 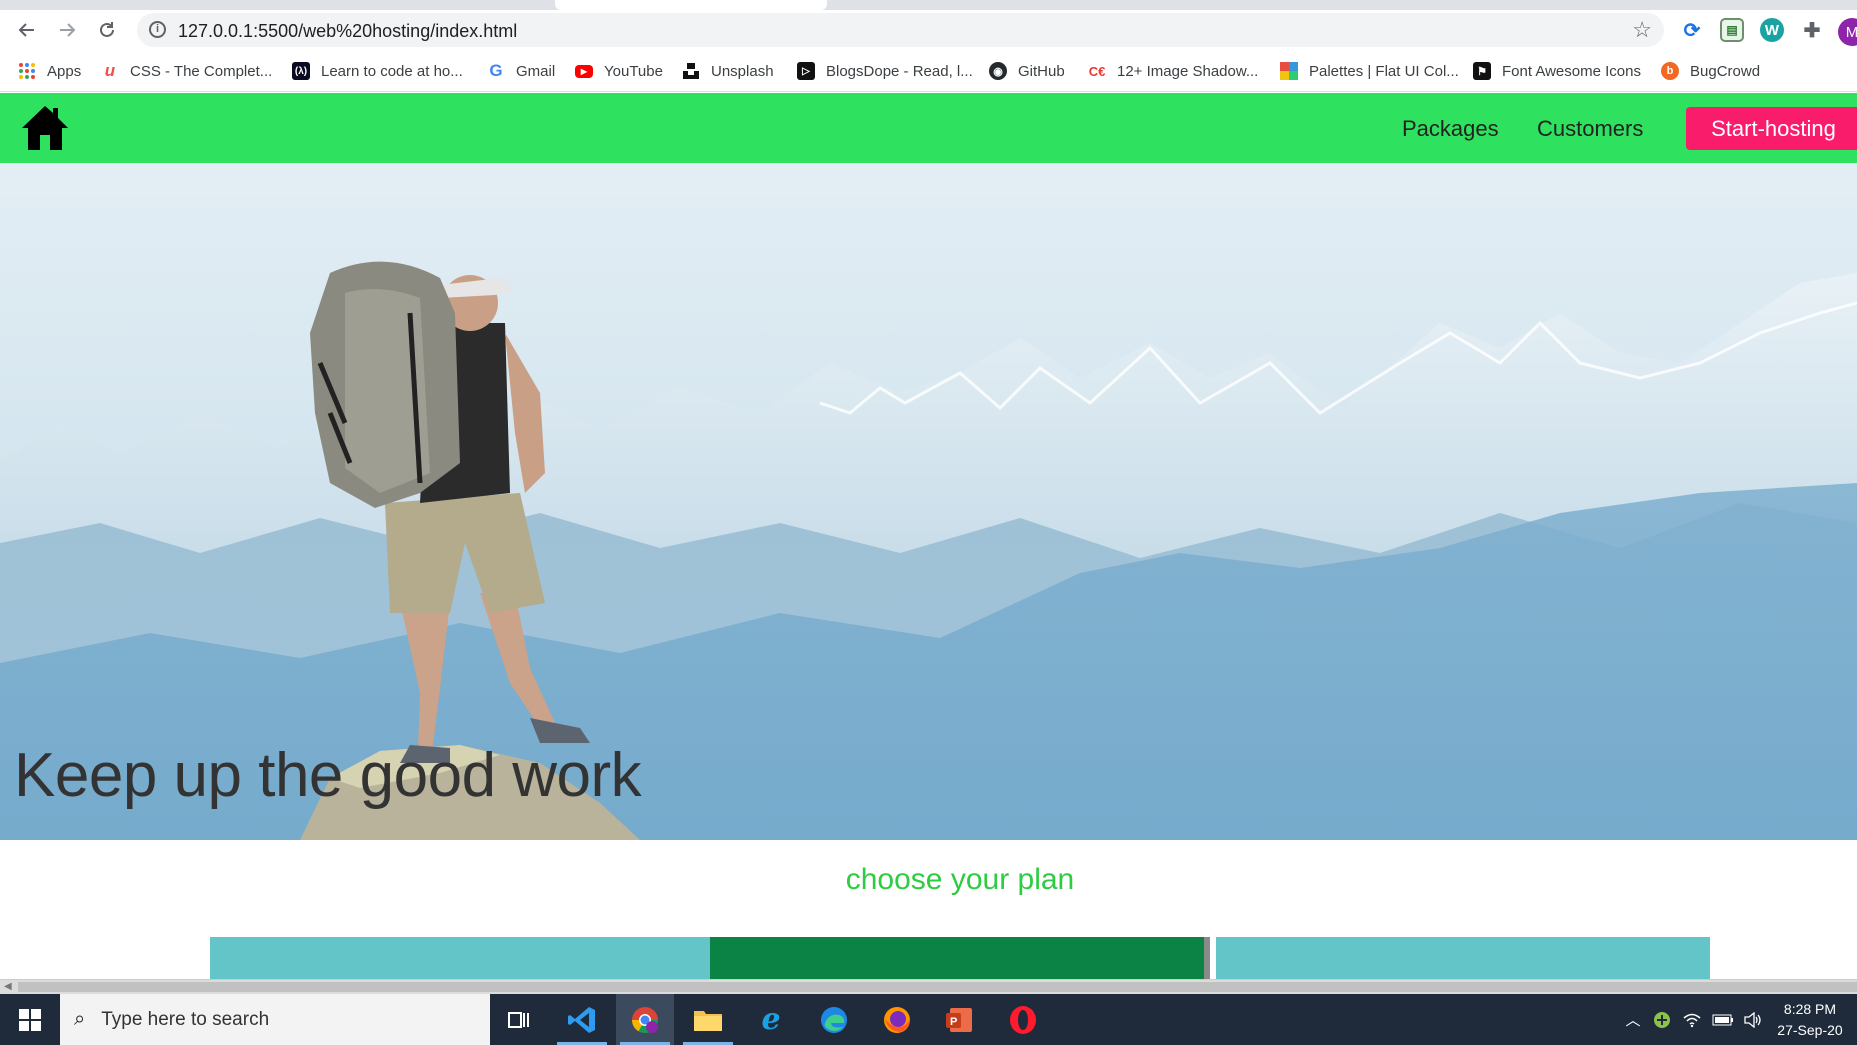 I want to click on reload-icon, so click(x=107, y=29).